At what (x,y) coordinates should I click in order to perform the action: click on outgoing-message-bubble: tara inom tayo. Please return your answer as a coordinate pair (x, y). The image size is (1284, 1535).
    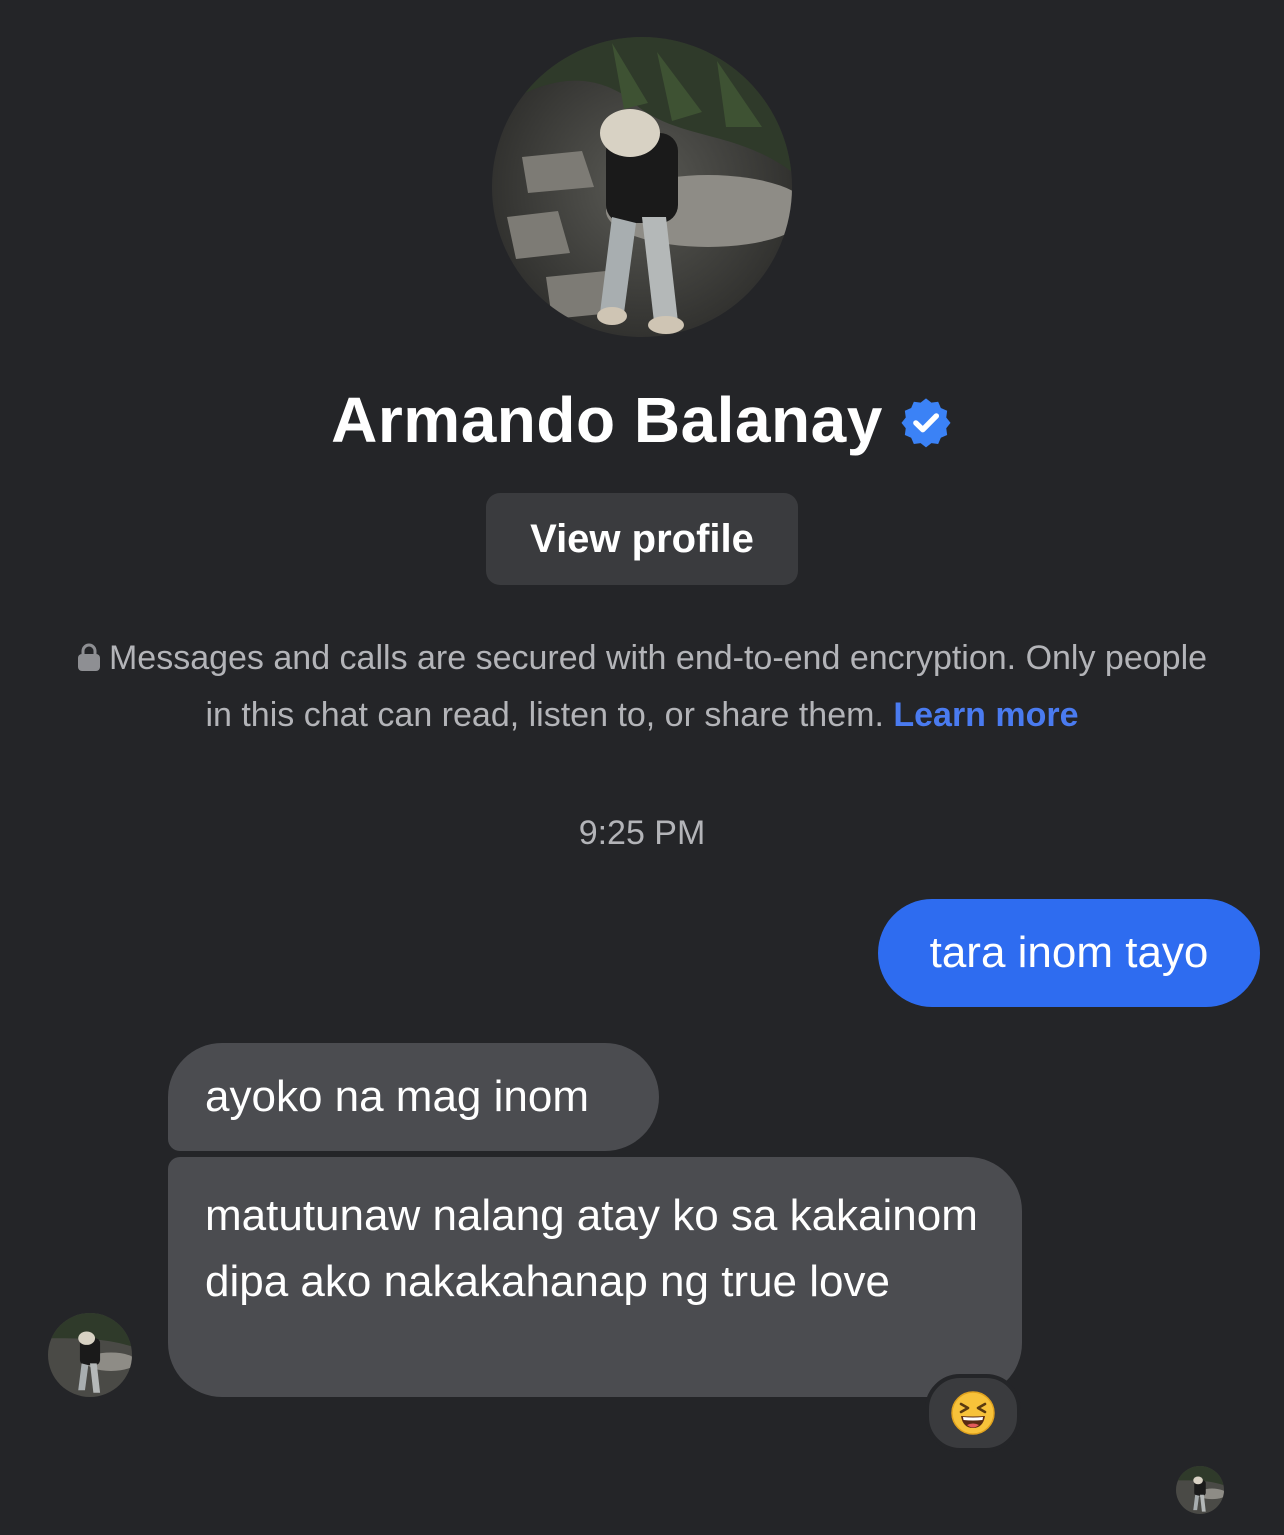
    Looking at the image, I should click on (1069, 953).